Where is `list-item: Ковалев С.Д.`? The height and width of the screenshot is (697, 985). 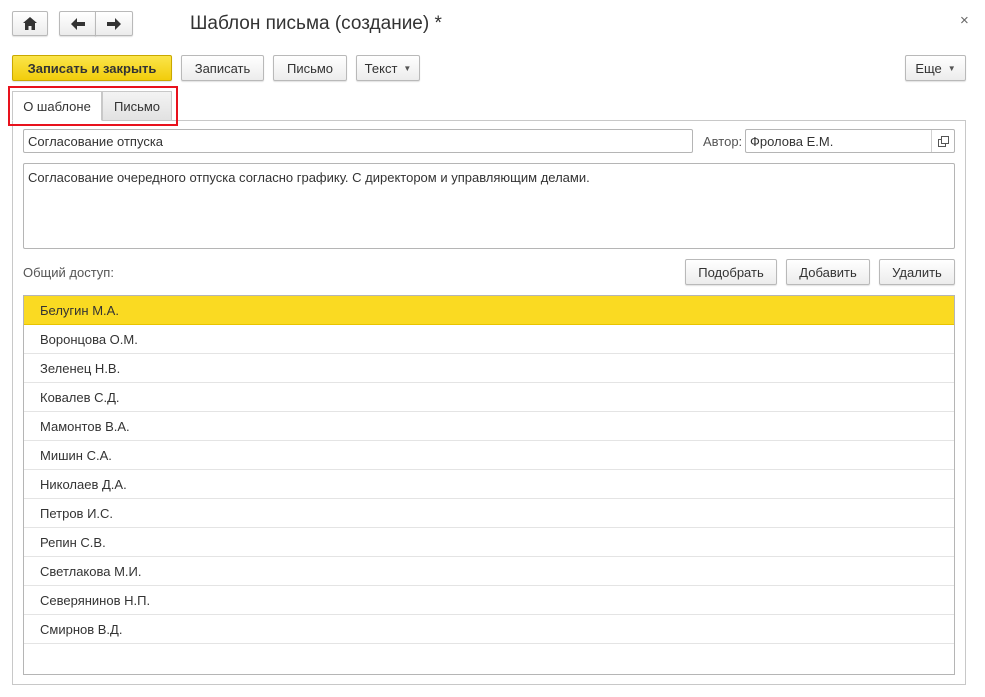
list-item: Ковалев С.Д. is located at coordinates (489, 397).